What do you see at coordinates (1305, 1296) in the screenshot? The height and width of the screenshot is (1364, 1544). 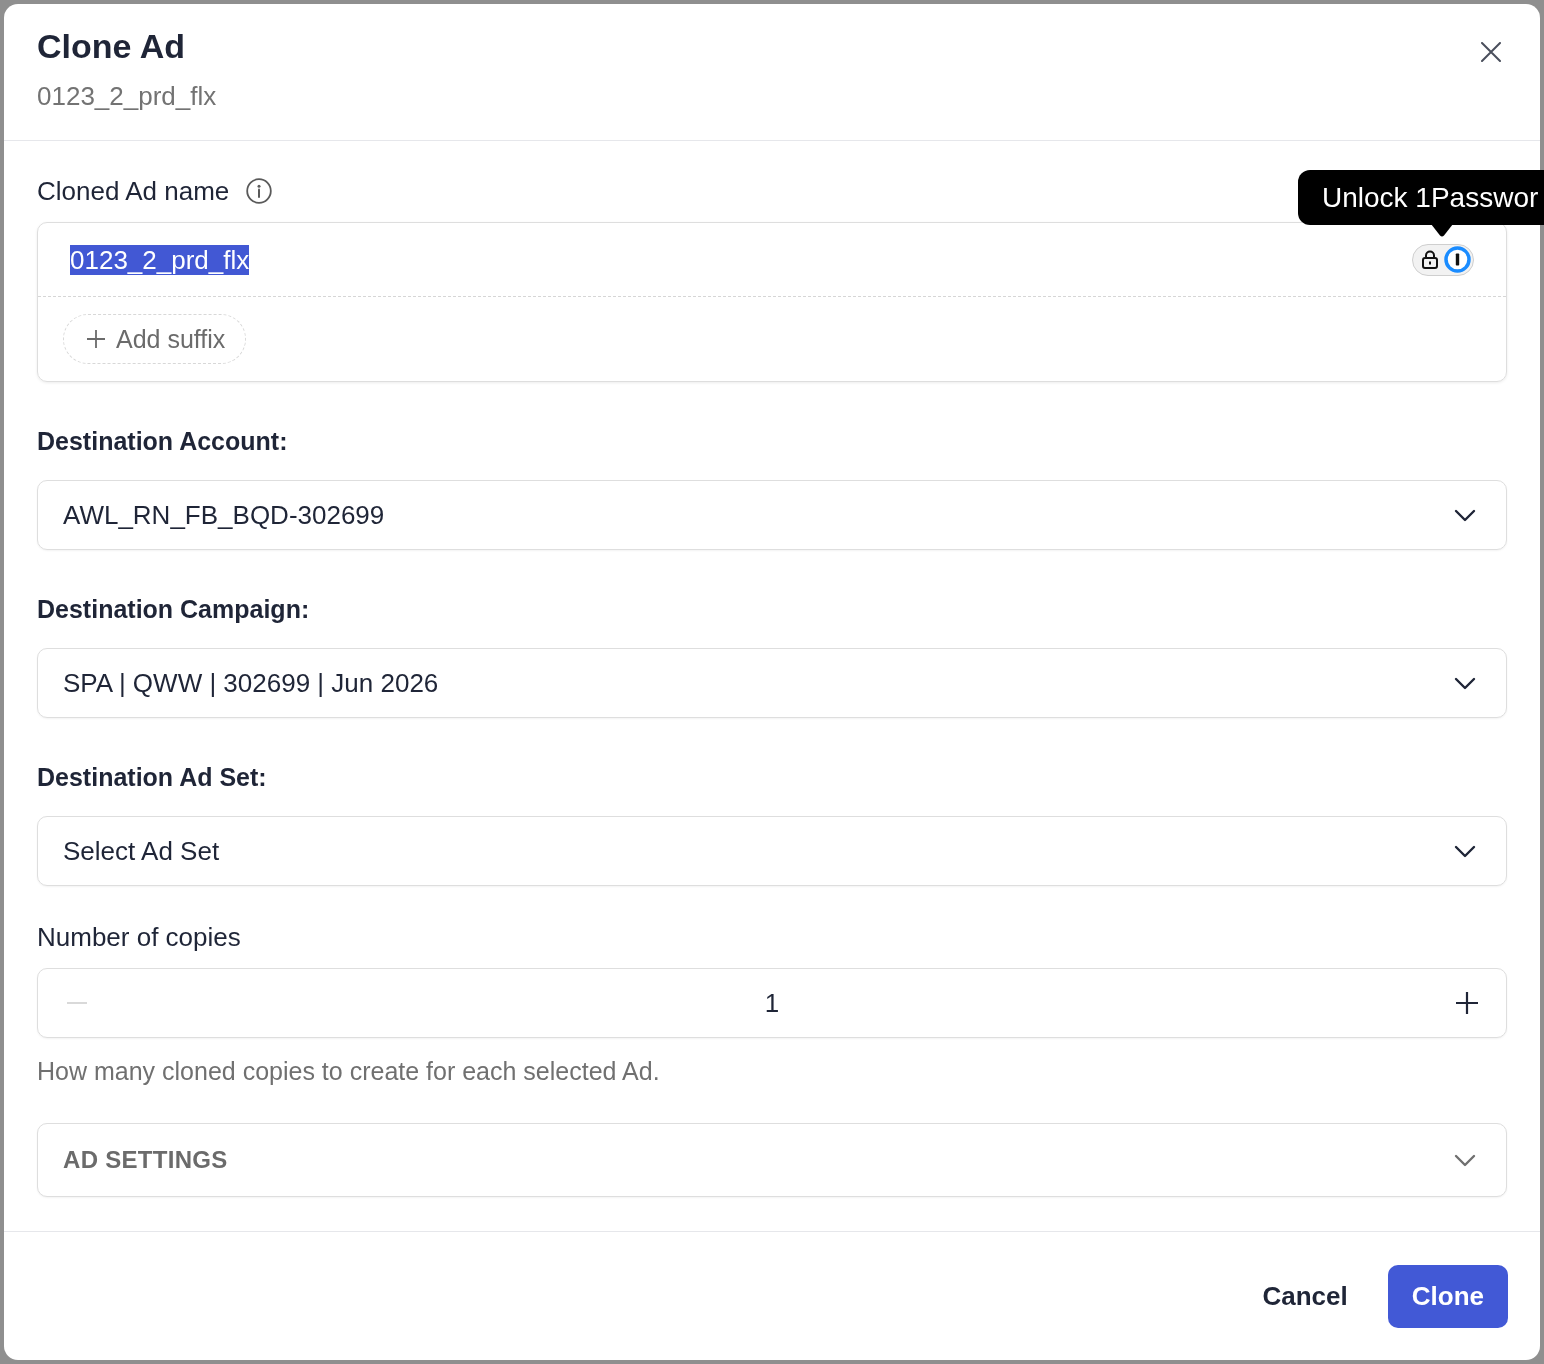 I see `cancel-button: Cancel` at bounding box center [1305, 1296].